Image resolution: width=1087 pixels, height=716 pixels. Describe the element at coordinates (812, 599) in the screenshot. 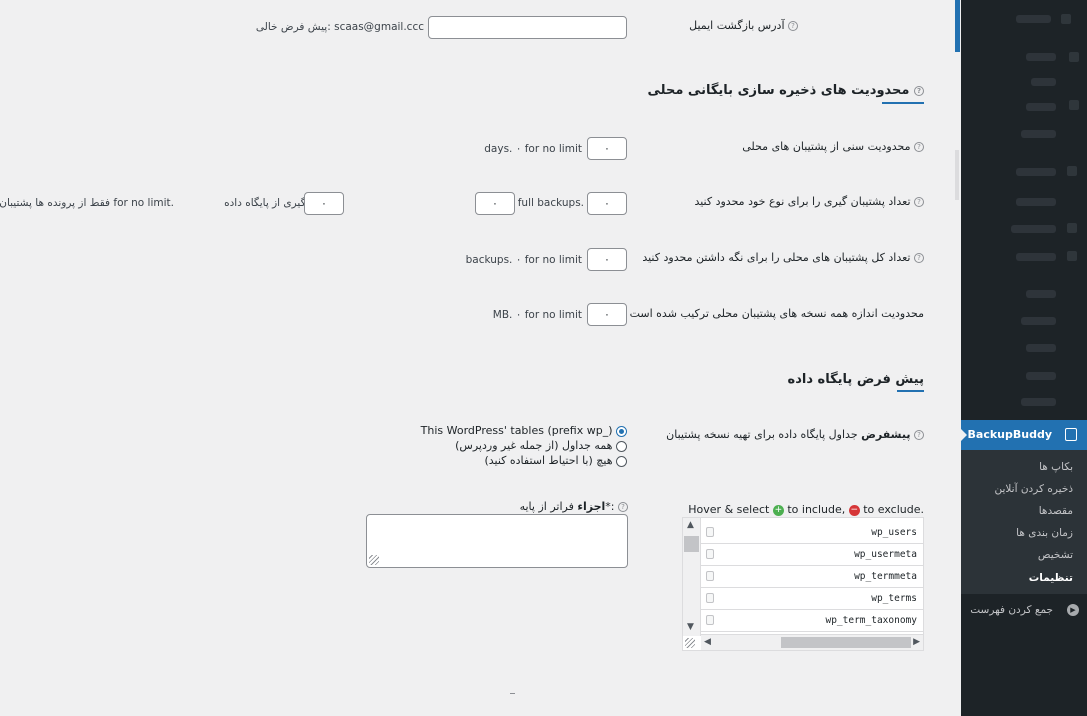

I see `table-row: wp_terms` at that location.